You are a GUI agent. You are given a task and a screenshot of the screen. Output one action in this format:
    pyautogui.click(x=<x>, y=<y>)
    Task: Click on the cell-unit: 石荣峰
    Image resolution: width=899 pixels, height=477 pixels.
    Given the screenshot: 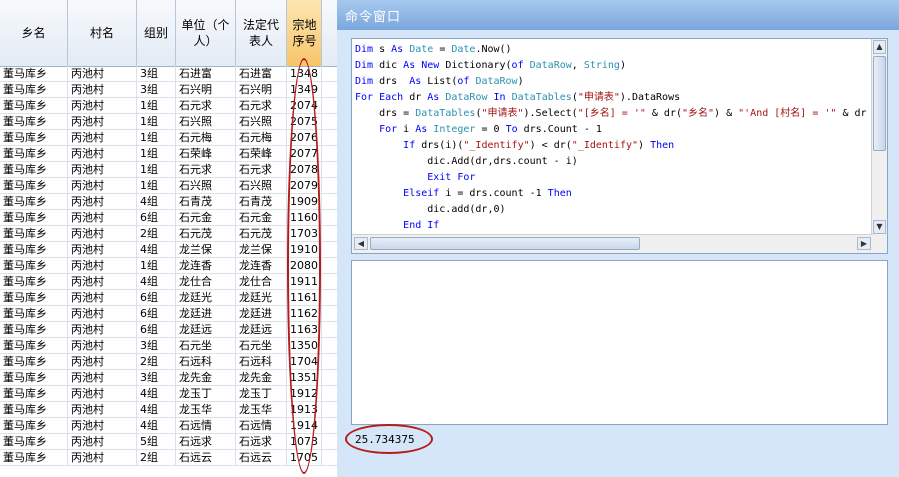 What is the action you would take?
    pyautogui.click(x=206, y=153)
    